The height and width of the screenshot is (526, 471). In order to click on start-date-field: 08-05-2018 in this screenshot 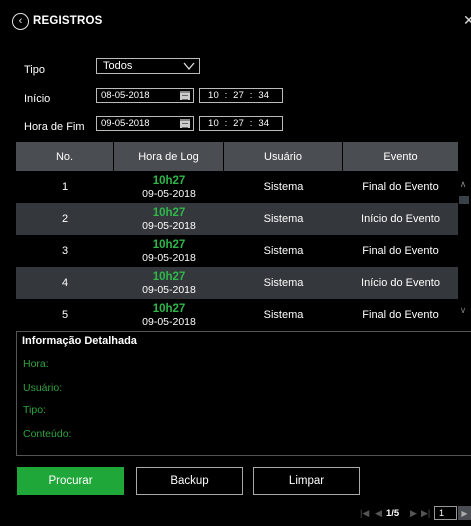, I will do `click(145, 95)`.